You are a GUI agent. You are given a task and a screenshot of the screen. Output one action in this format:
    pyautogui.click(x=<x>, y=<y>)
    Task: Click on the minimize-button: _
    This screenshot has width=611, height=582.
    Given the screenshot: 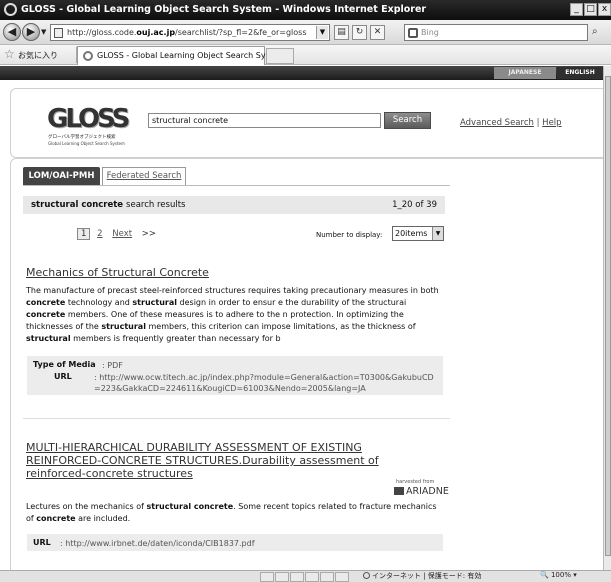 What is the action you would take?
    pyautogui.click(x=576, y=9)
    